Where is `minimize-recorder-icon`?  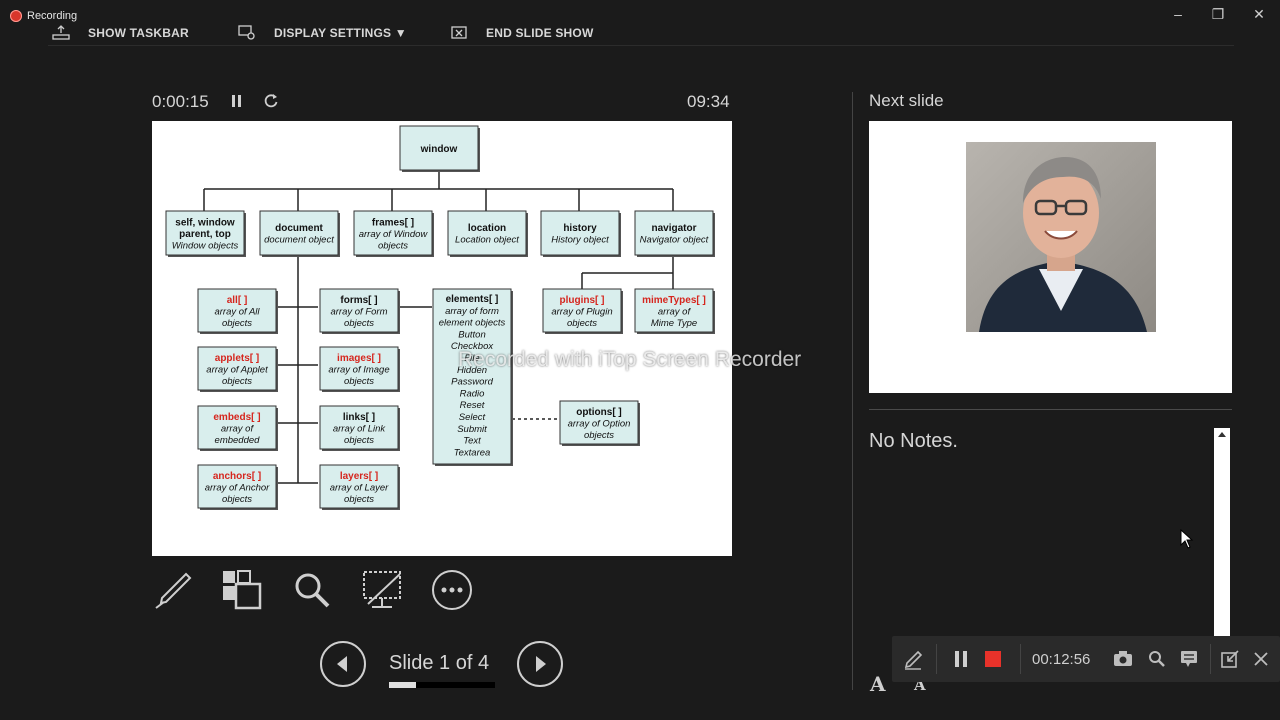 minimize-recorder-icon is located at coordinates (1230, 659).